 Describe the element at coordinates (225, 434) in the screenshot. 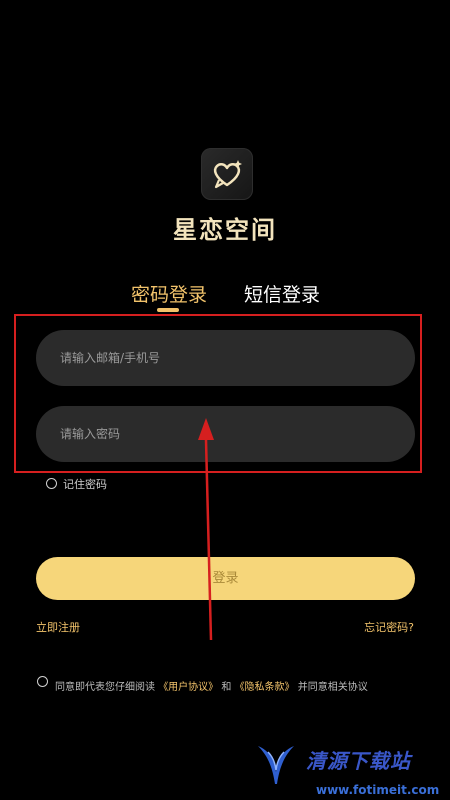

I see `password-input` at that location.